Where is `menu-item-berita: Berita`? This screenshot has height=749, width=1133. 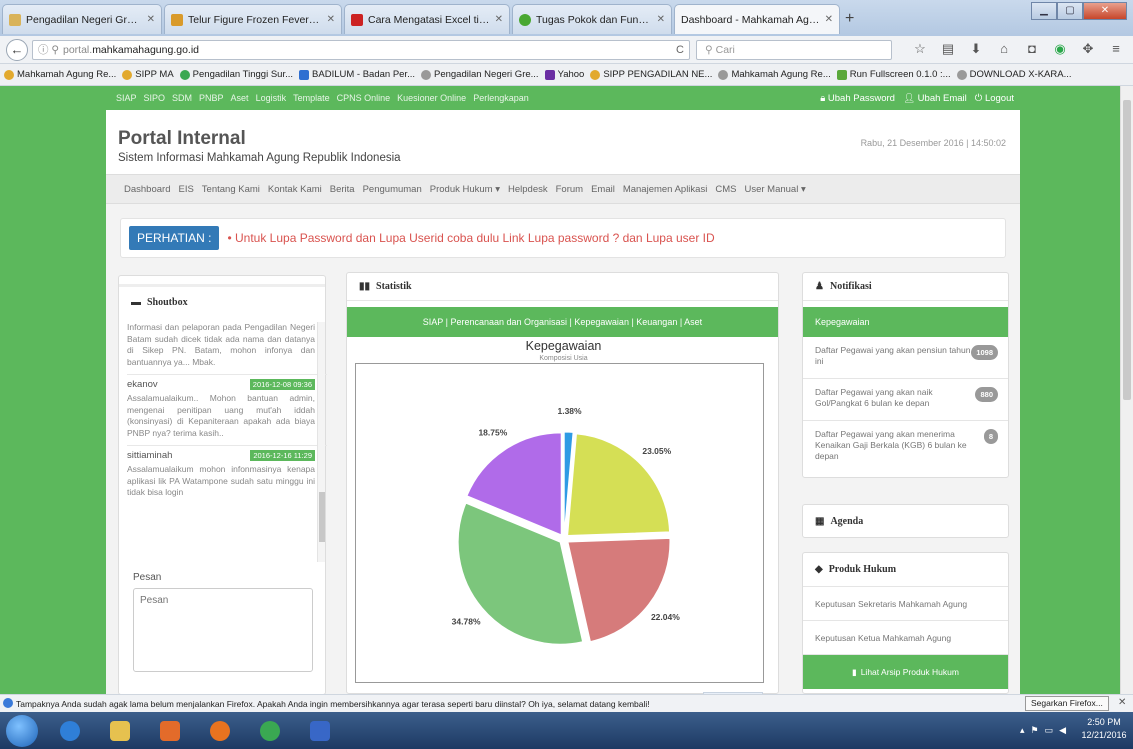 menu-item-berita: Berita is located at coordinates (342, 189).